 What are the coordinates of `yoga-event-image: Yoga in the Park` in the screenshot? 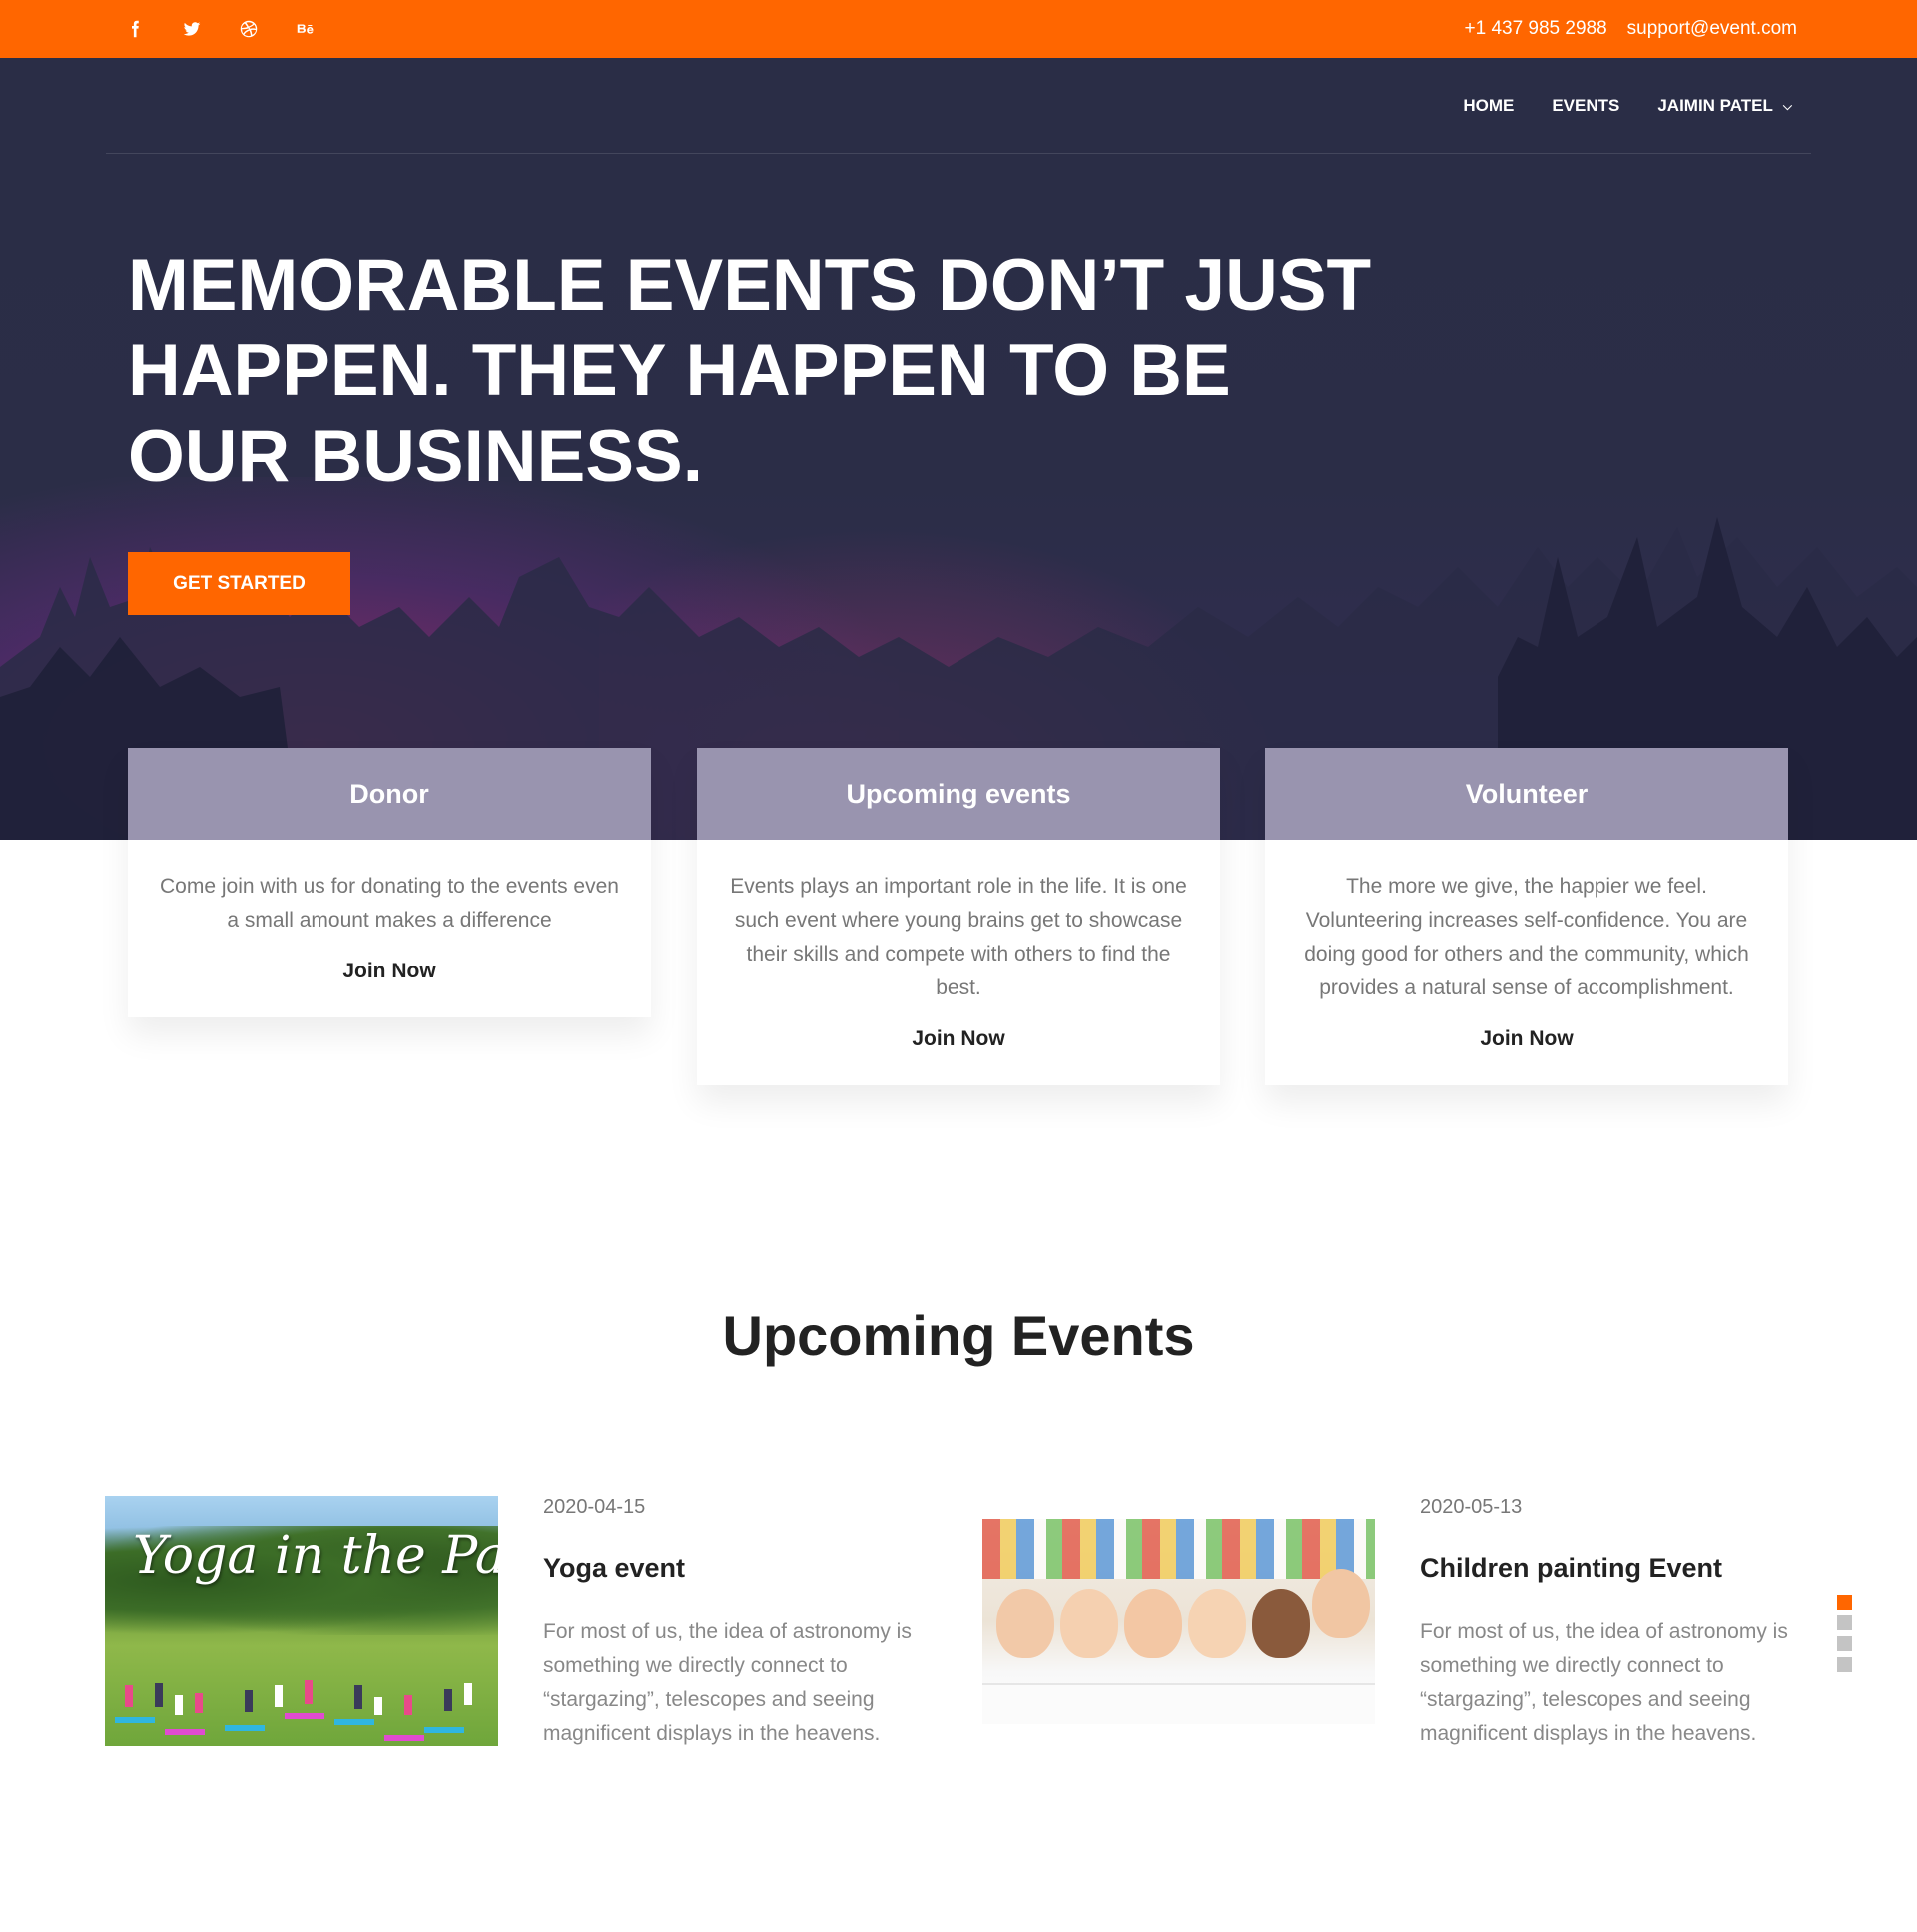 It's located at (301, 1621).